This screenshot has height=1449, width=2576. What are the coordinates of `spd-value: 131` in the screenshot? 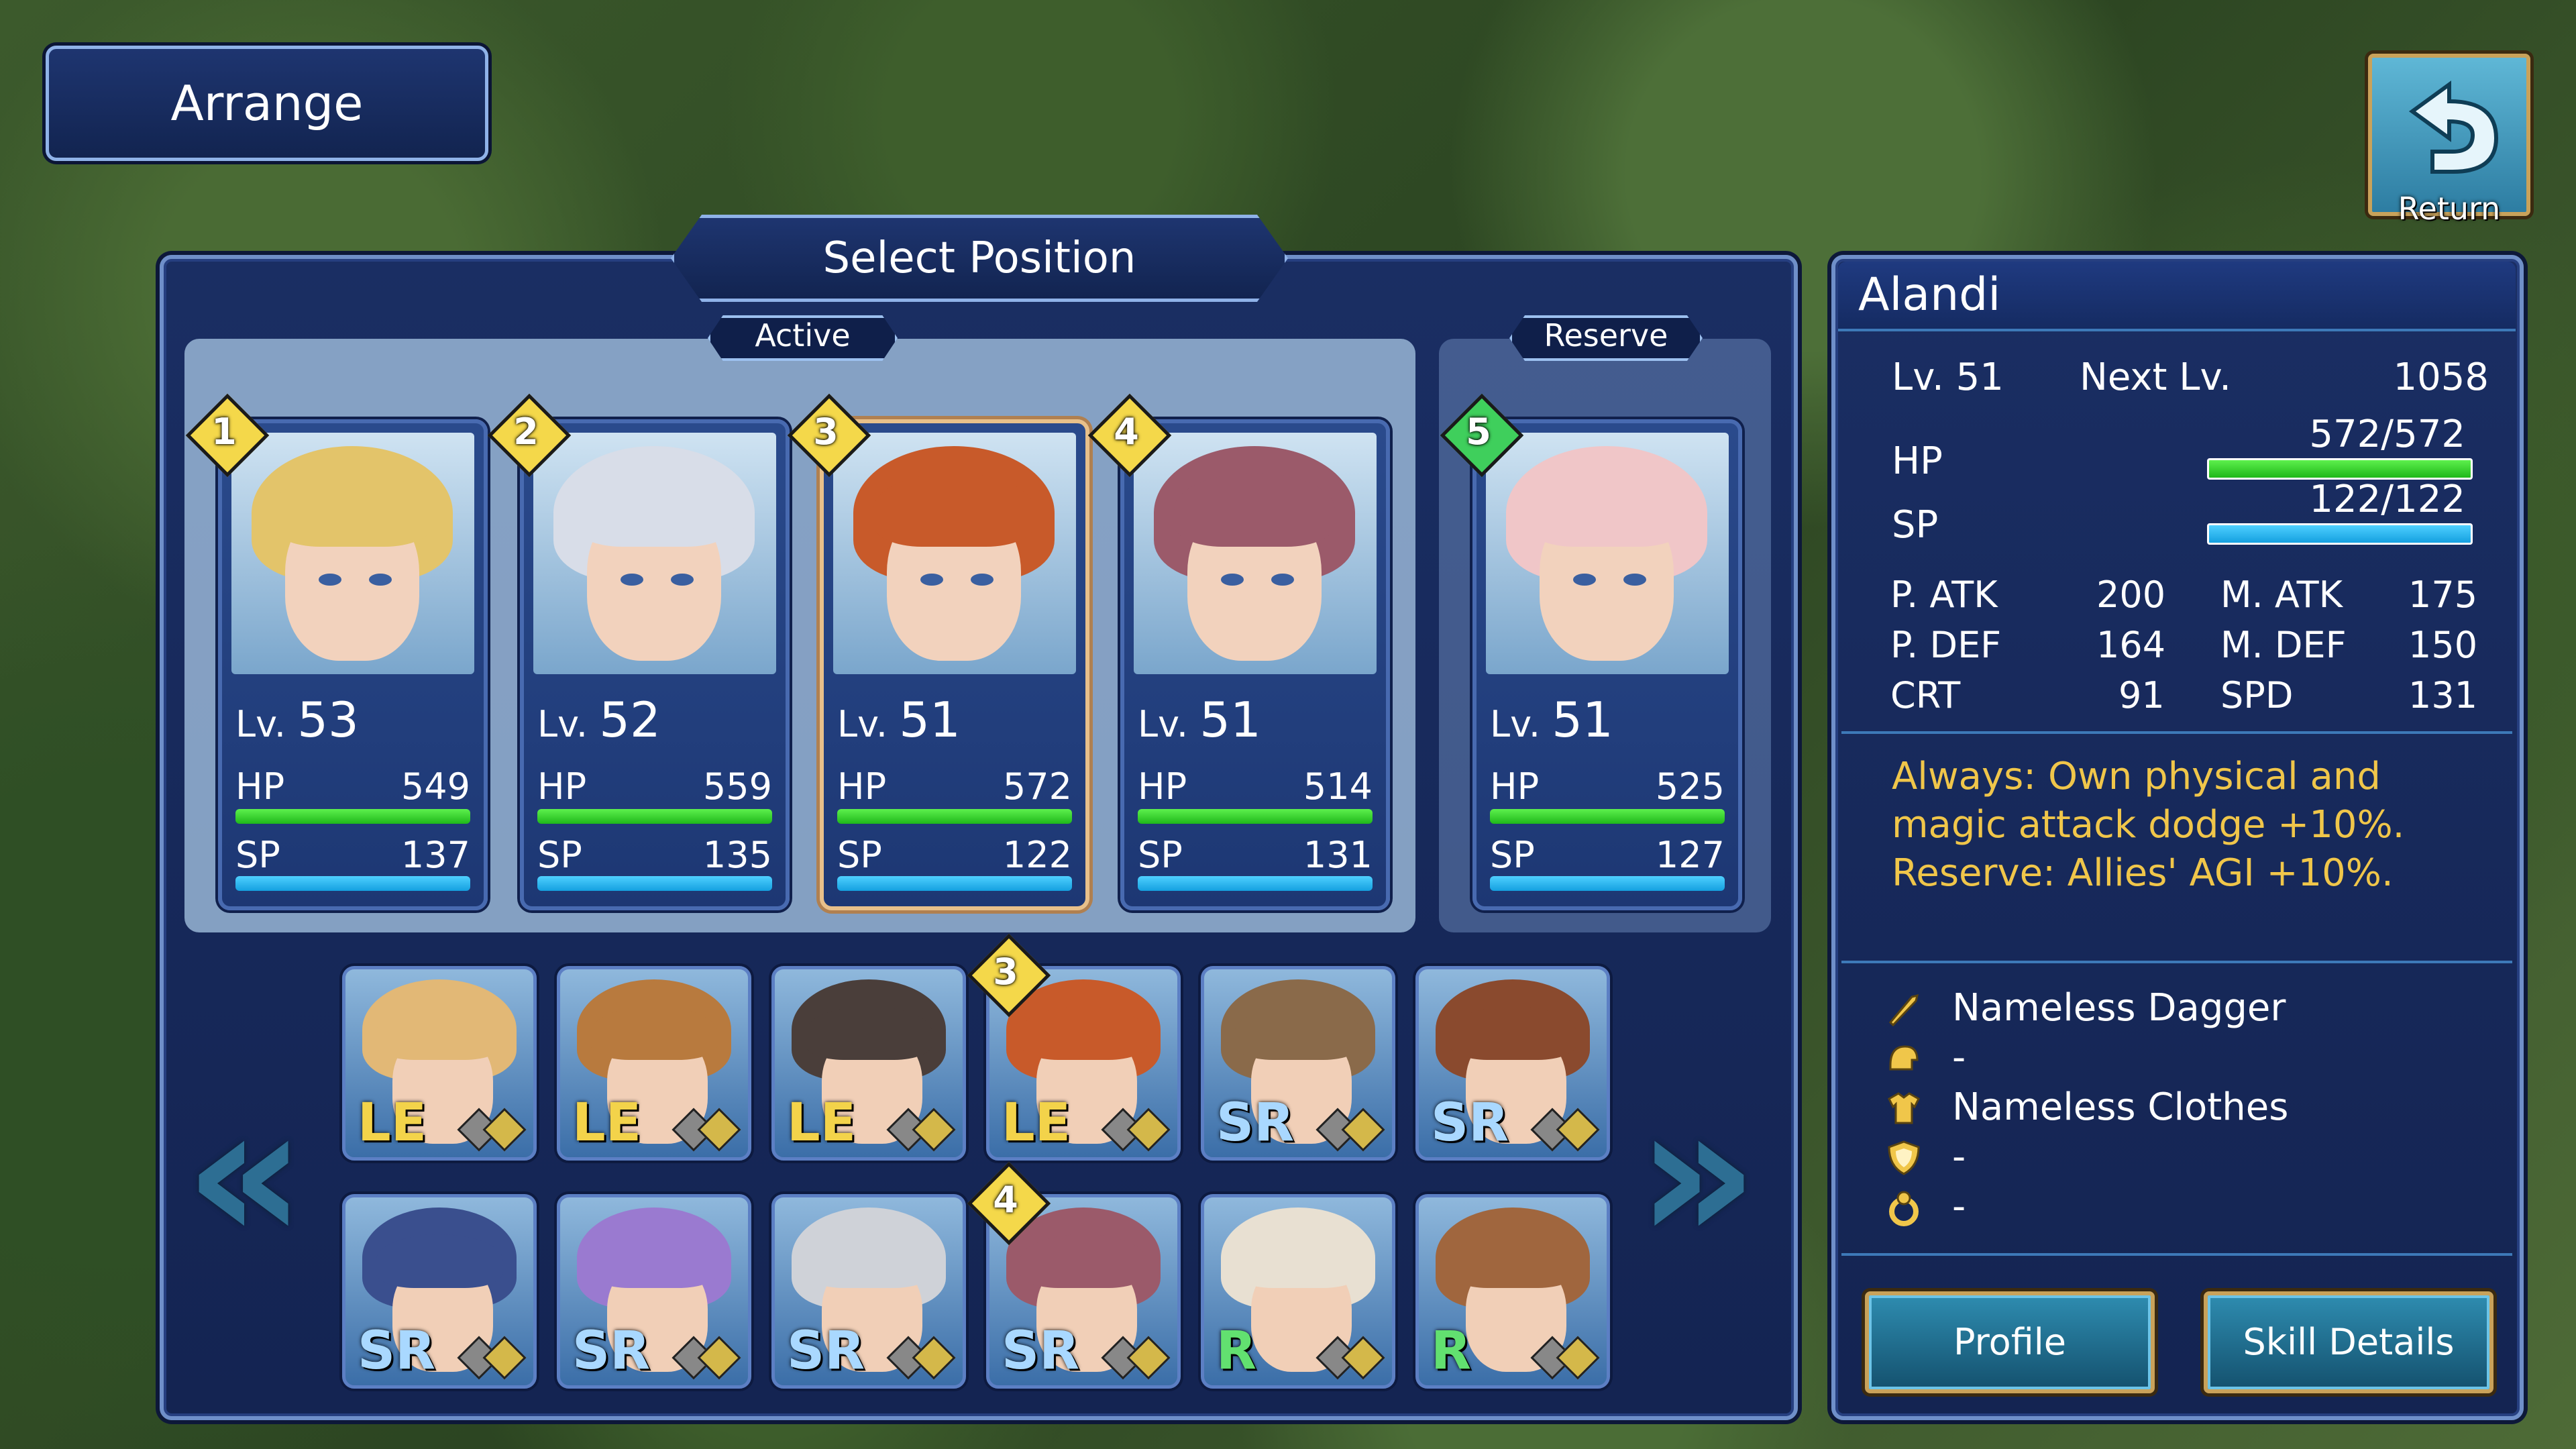 It's located at (2443, 695).